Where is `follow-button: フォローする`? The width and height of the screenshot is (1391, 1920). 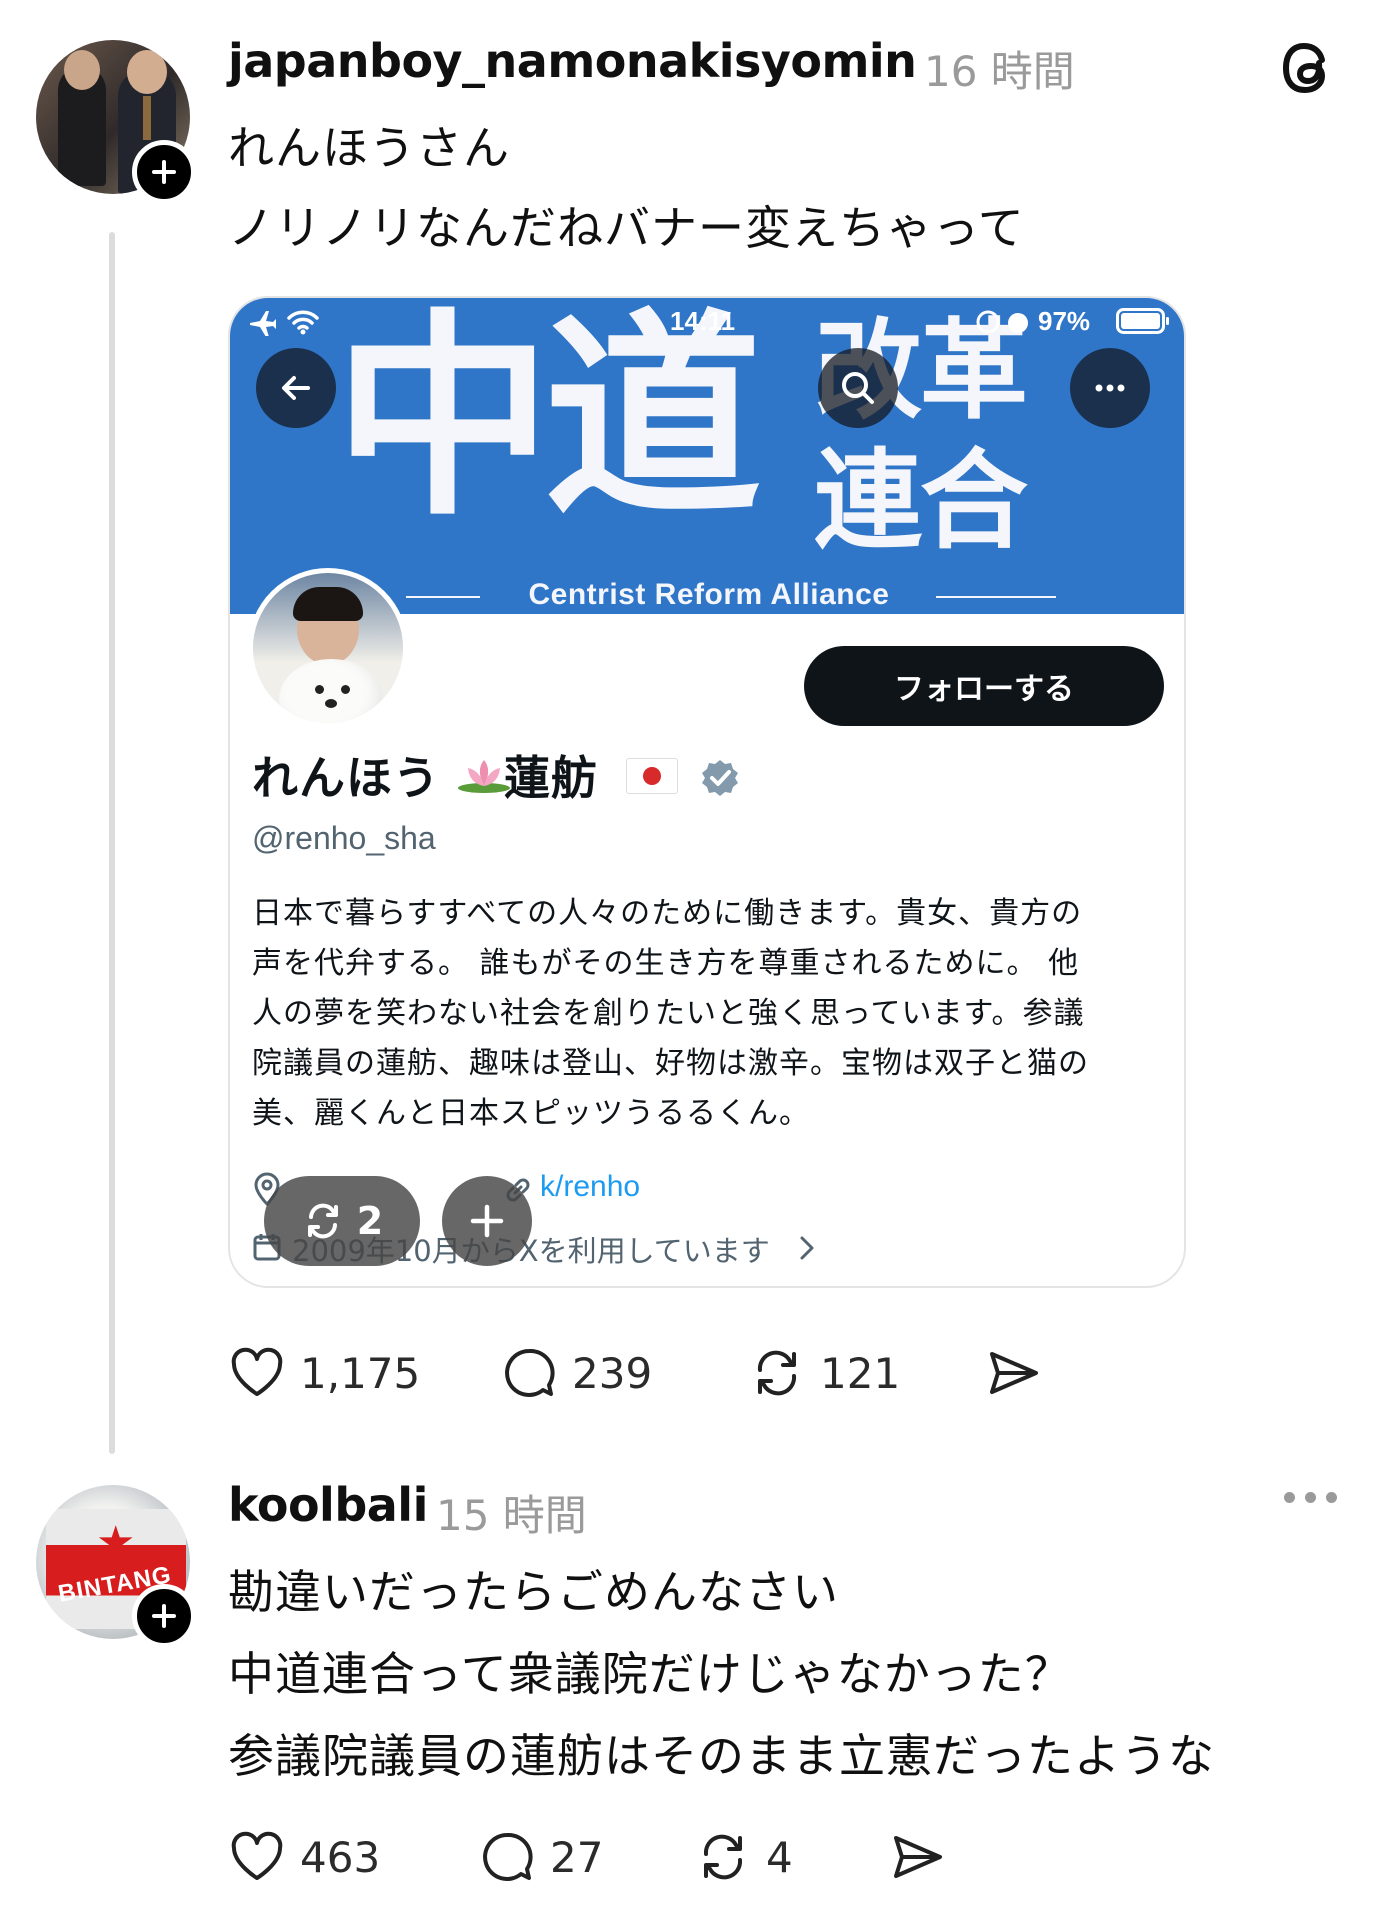
follow-button: フォローする is located at coordinates (984, 686).